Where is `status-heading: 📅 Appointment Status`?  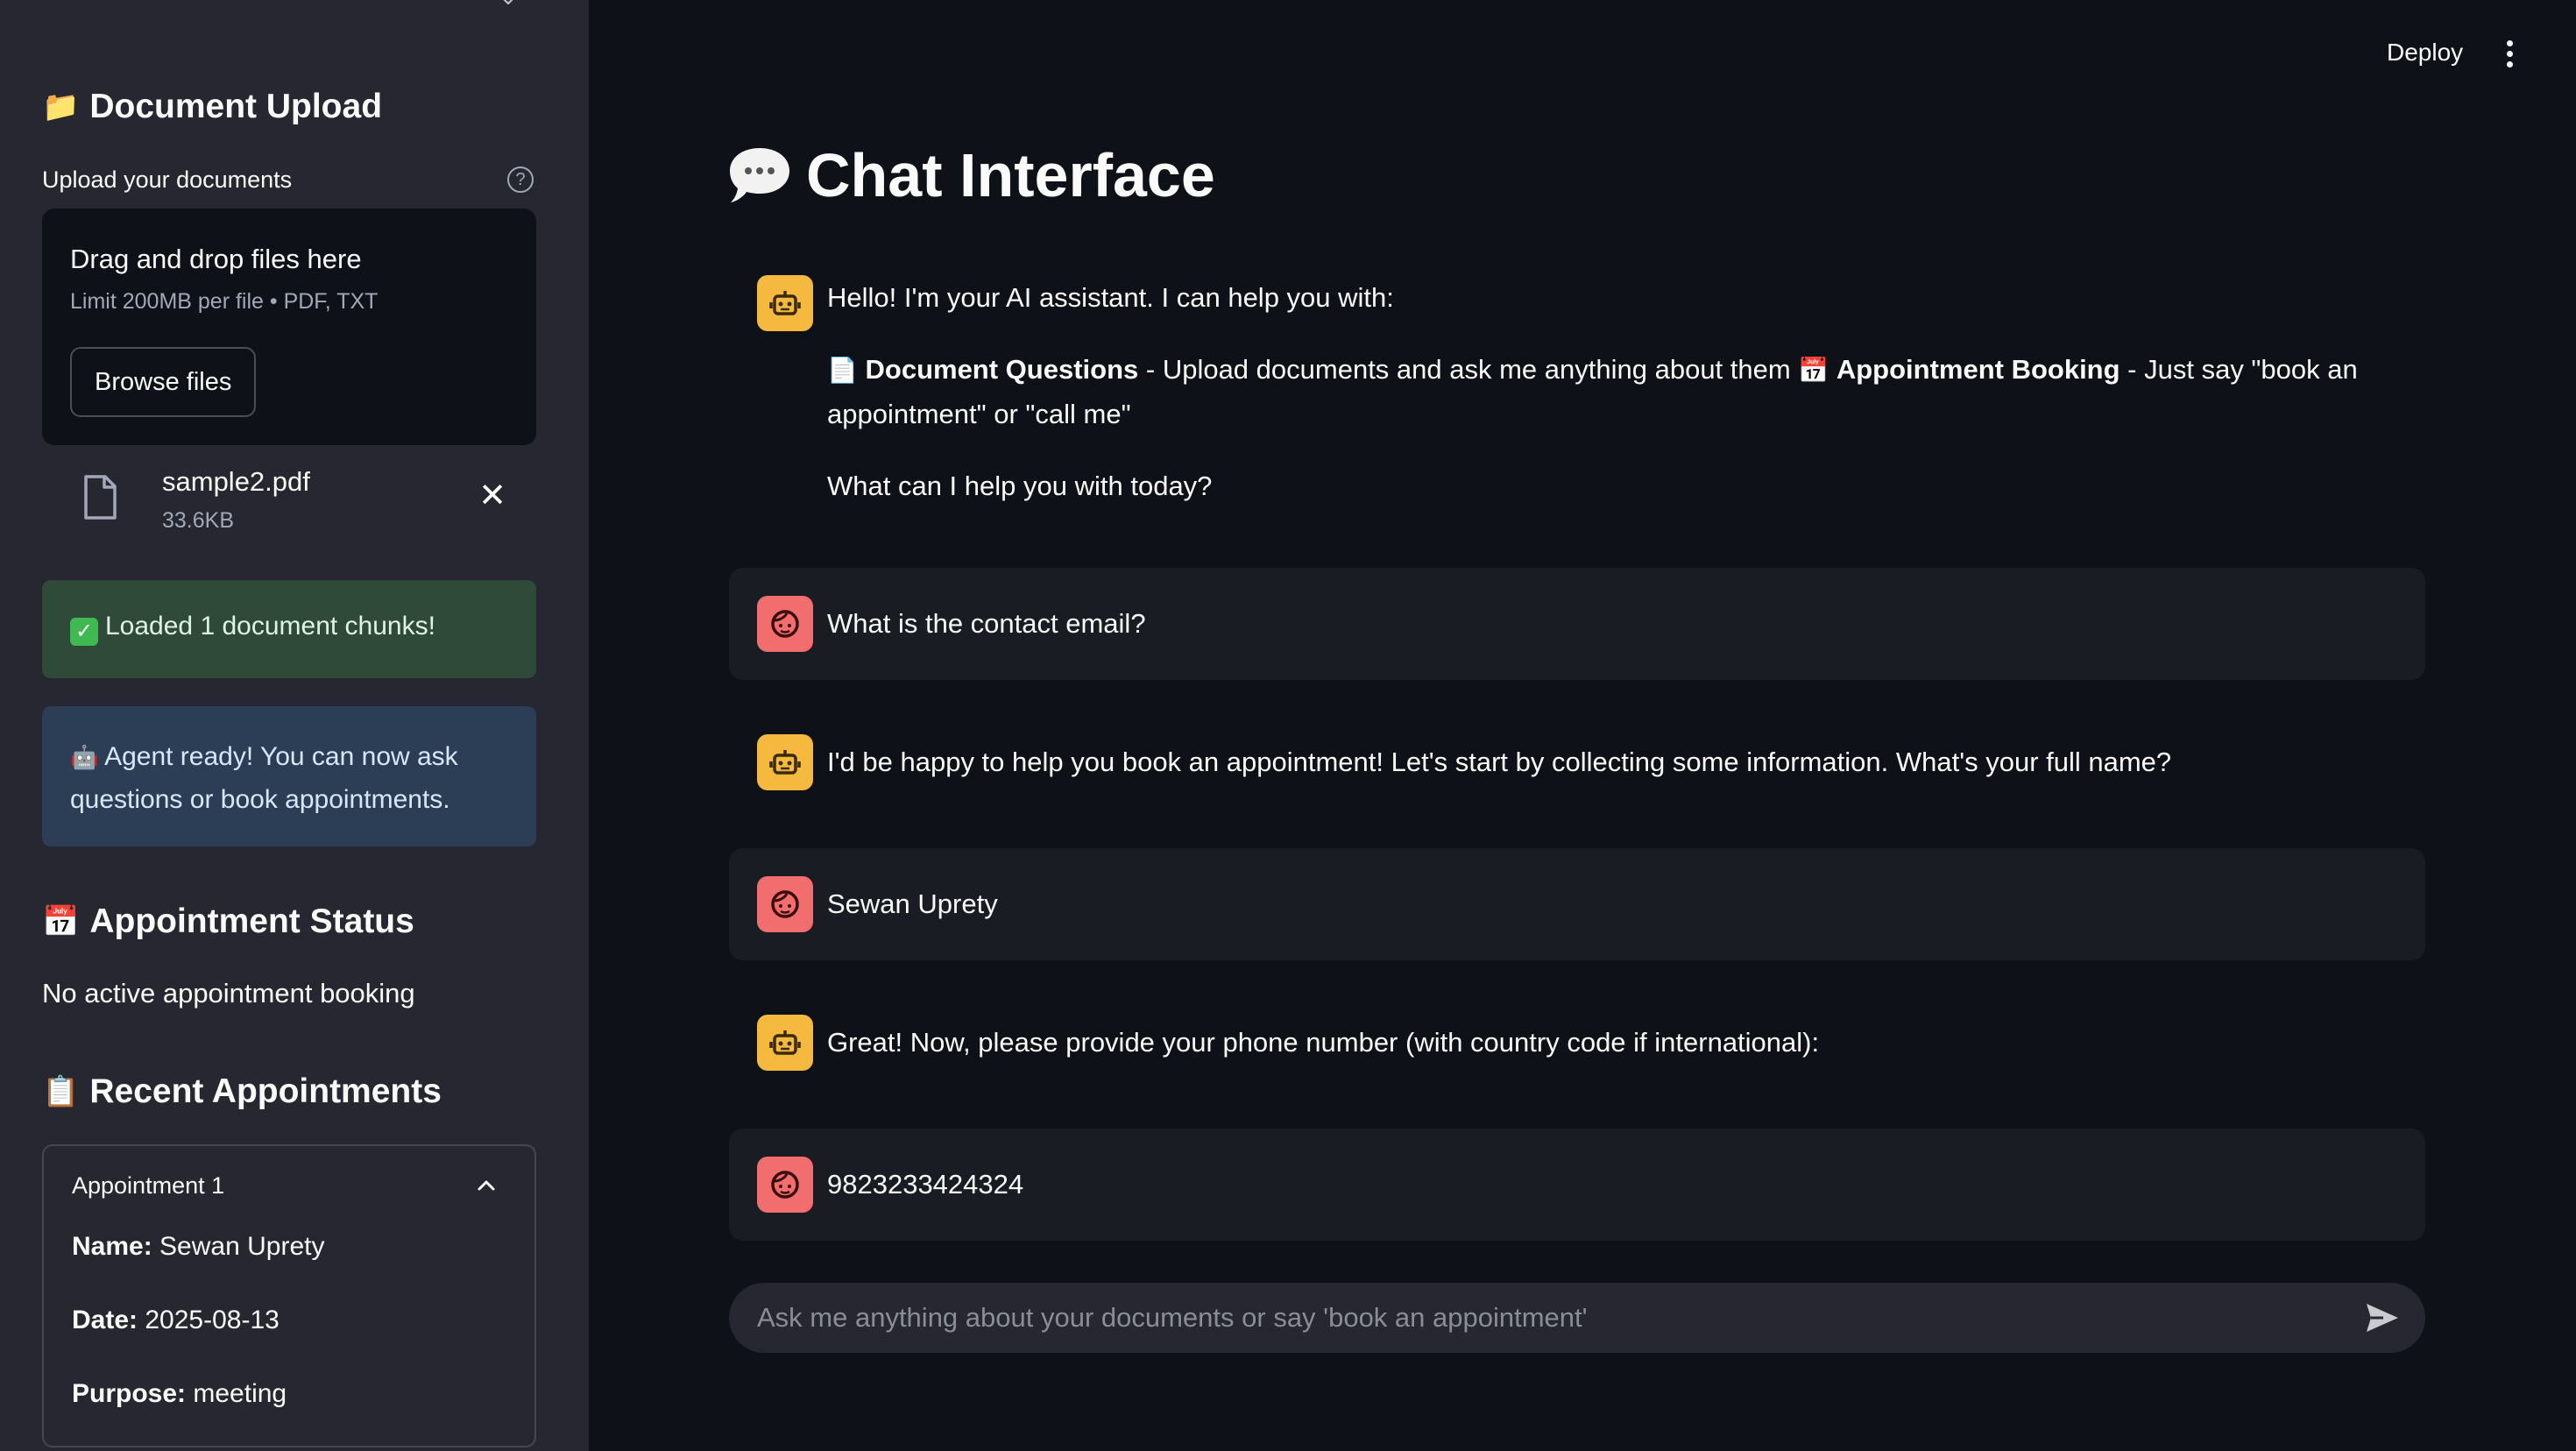 status-heading: 📅 Appointment Status is located at coordinates (228, 921).